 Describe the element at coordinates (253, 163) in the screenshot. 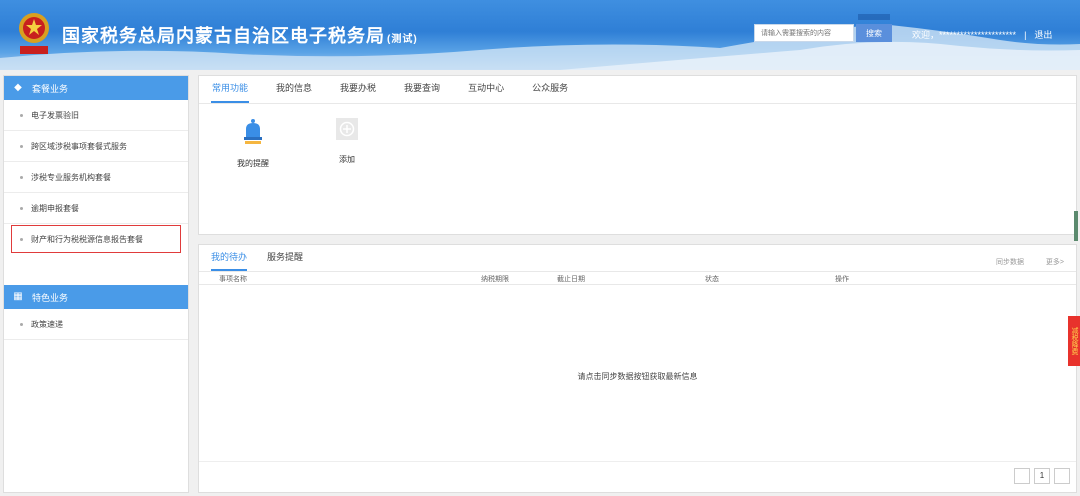

I see `function-label: 我的提醒` at that location.